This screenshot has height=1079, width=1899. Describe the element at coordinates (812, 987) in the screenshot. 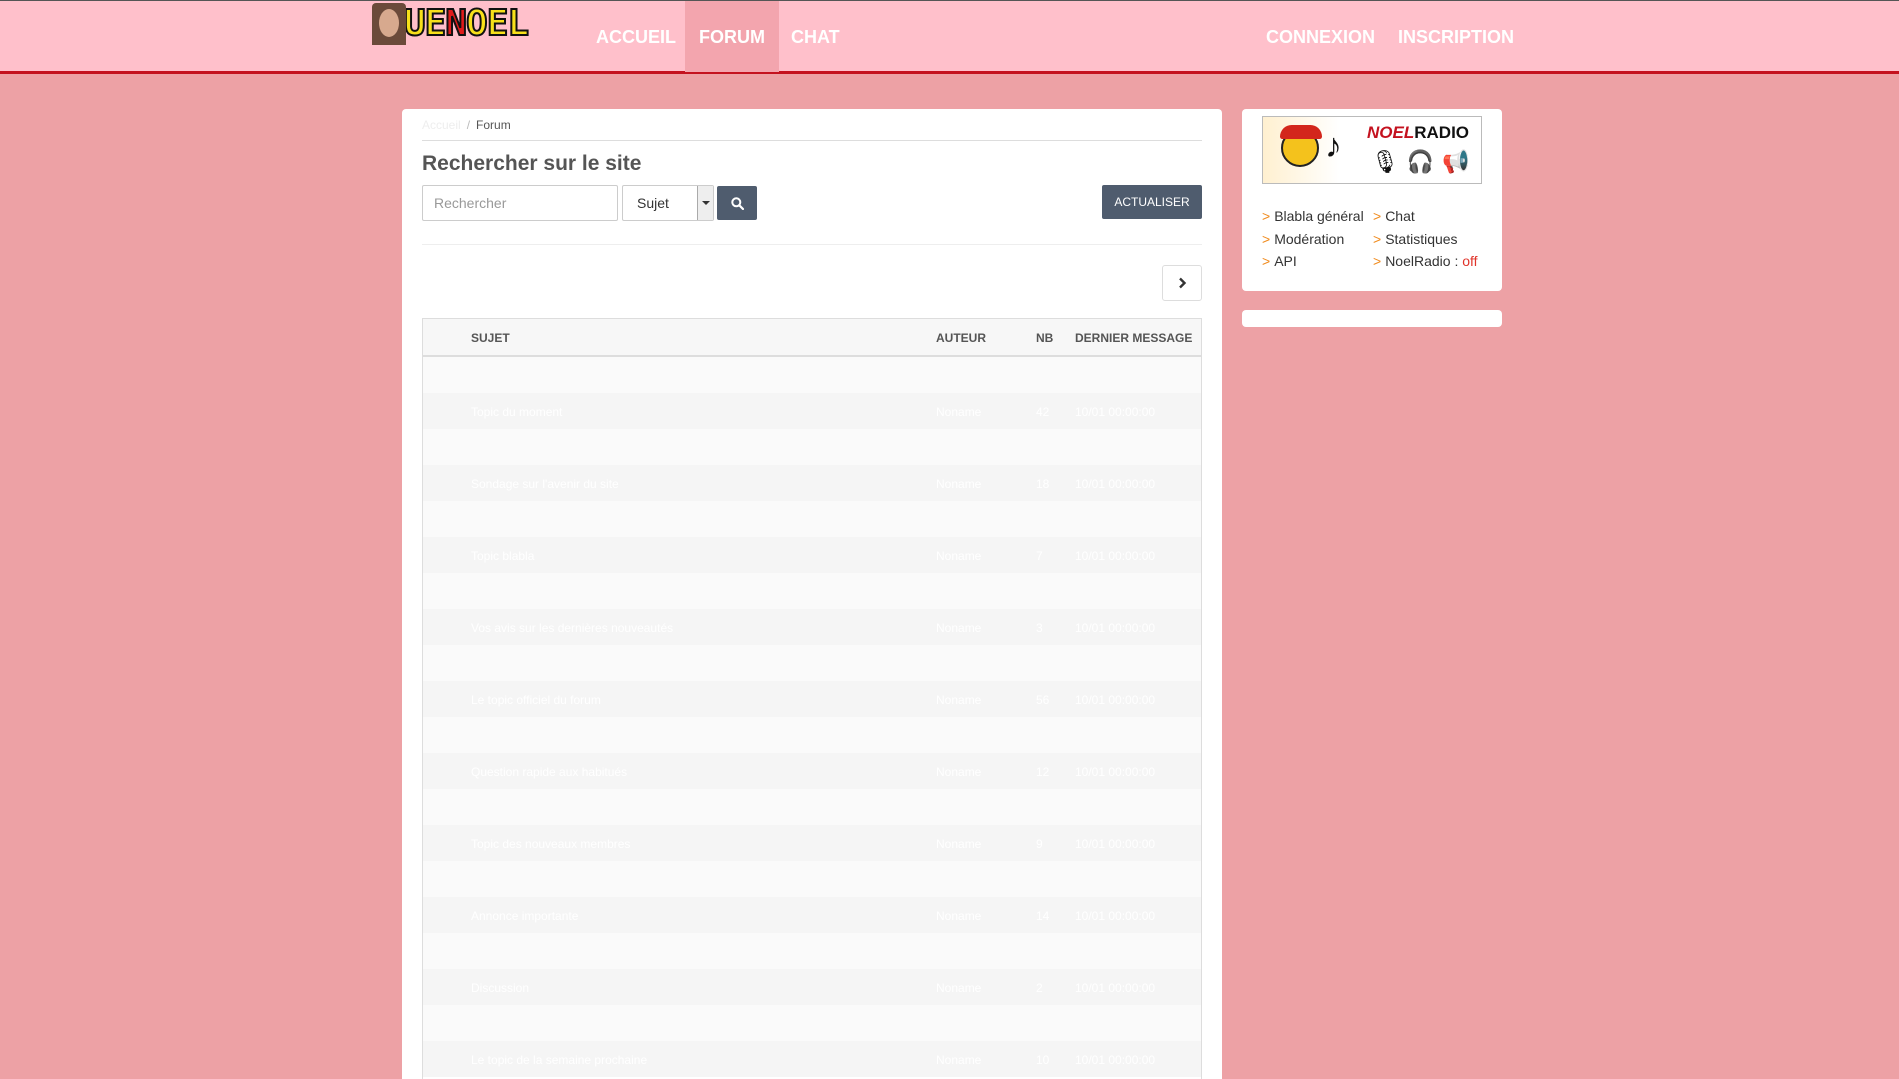

I see `table-row: Discussion Noname 2 10/01 00:00:00` at that location.